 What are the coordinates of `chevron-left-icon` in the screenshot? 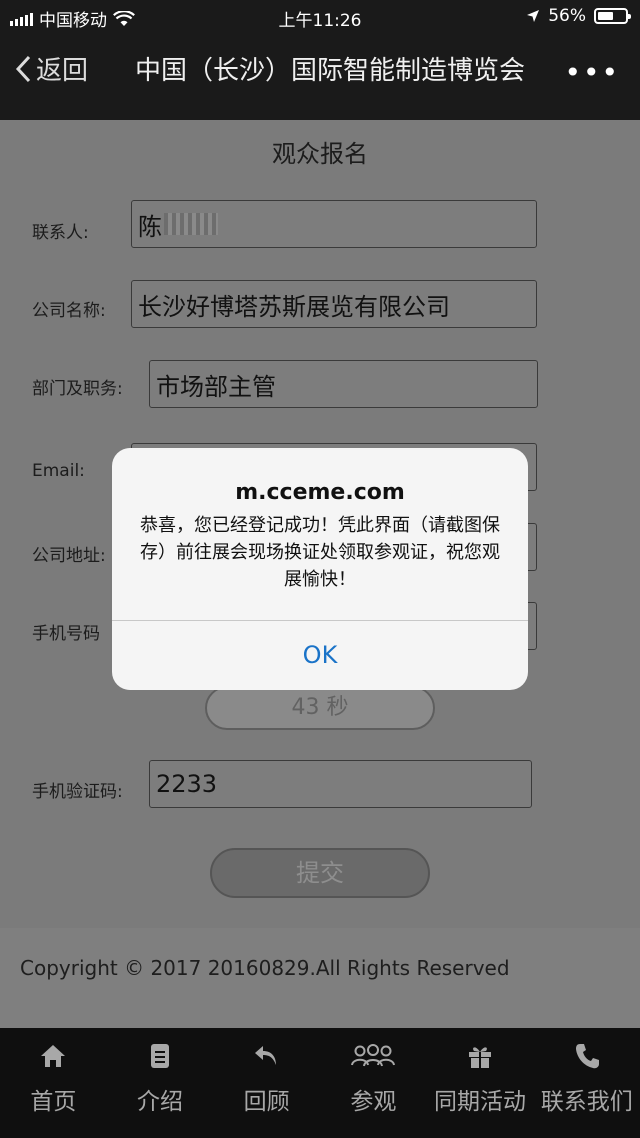 It's located at (23, 68).